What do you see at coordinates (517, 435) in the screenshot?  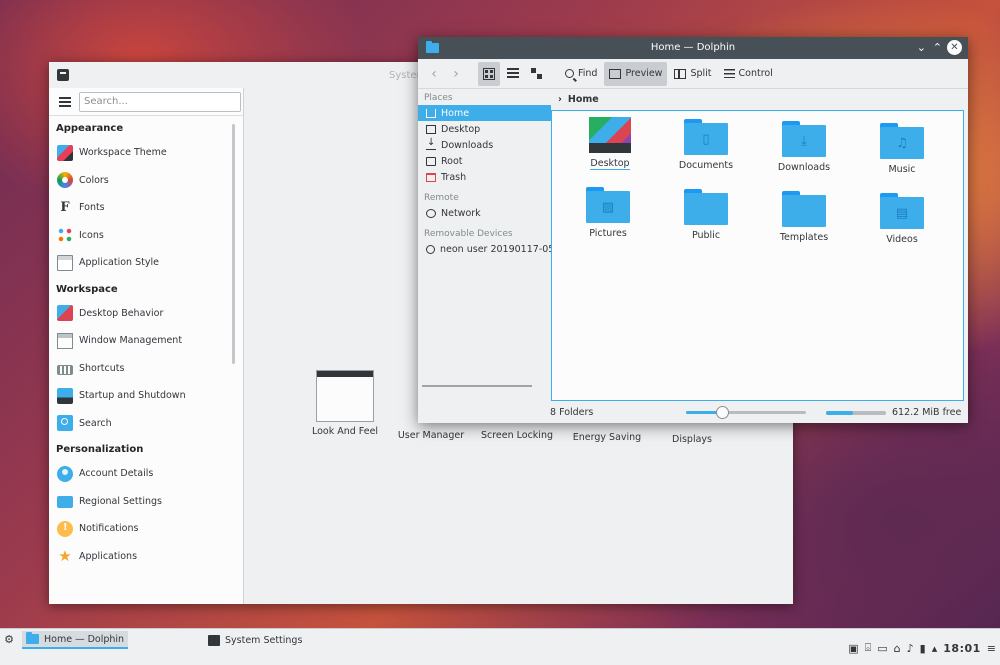 I see `tile-screen-locking: Screen Locking` at bounding box center [517, 435].